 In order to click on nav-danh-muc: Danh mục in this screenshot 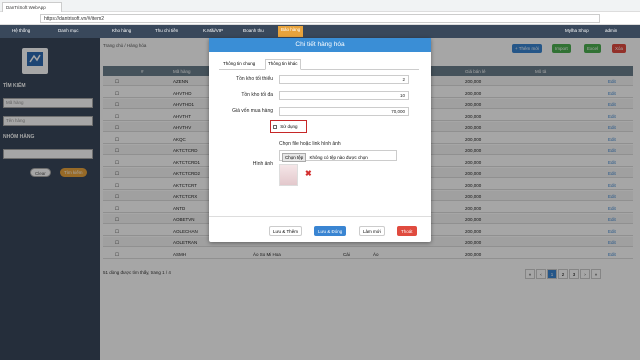, I will do `click(68, 30)`.